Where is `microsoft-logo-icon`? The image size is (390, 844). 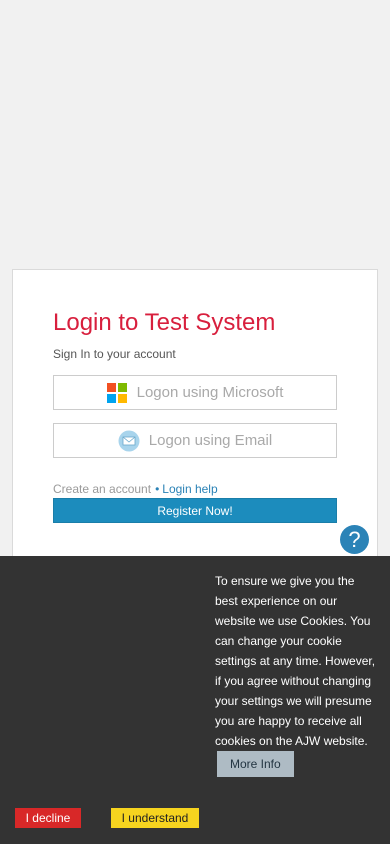
microsoft-logo-icon is located at coordinates (116, 392).